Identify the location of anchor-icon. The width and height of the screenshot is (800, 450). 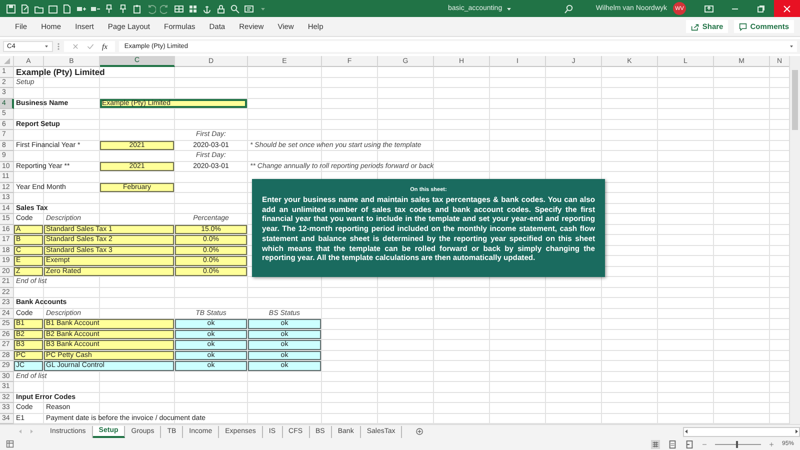
(207, 9).